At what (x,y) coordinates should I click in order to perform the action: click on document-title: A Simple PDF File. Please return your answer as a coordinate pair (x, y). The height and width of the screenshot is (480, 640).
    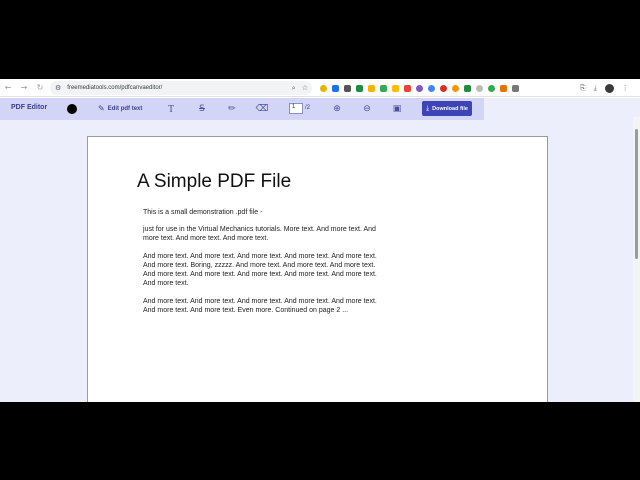
    Looking at the image, I should click on (214, 182).